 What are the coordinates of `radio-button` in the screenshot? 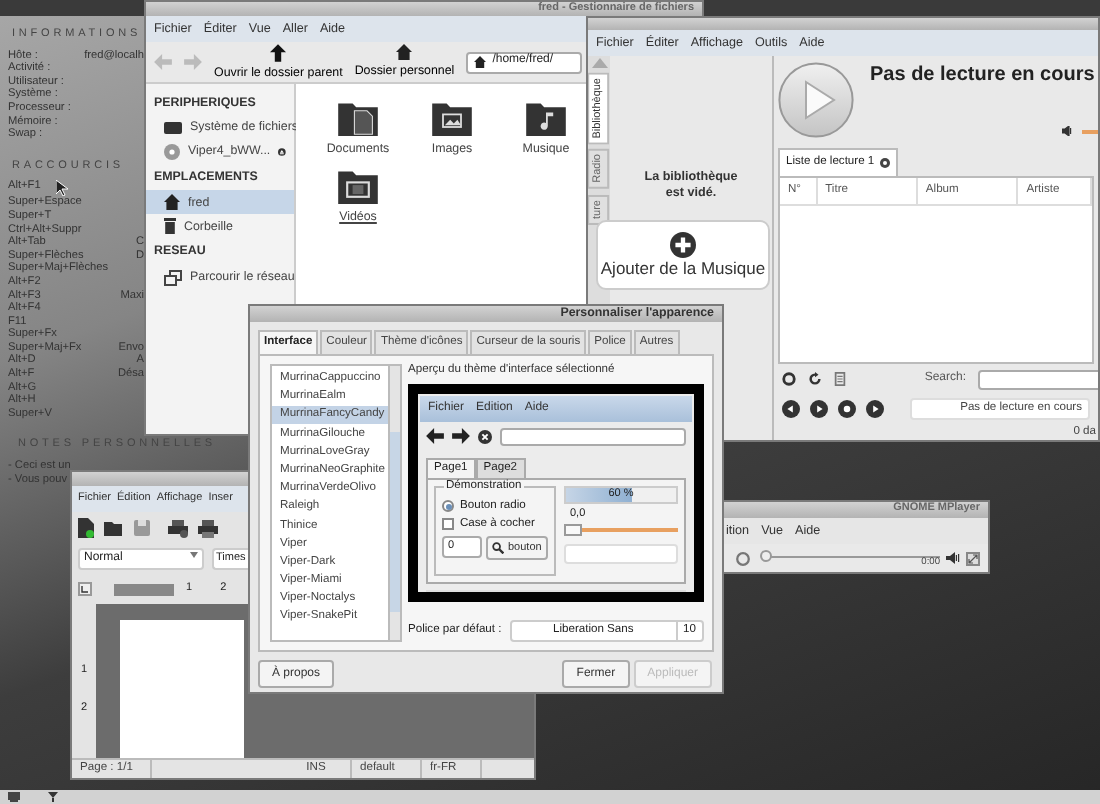 It's located at (448, 506).